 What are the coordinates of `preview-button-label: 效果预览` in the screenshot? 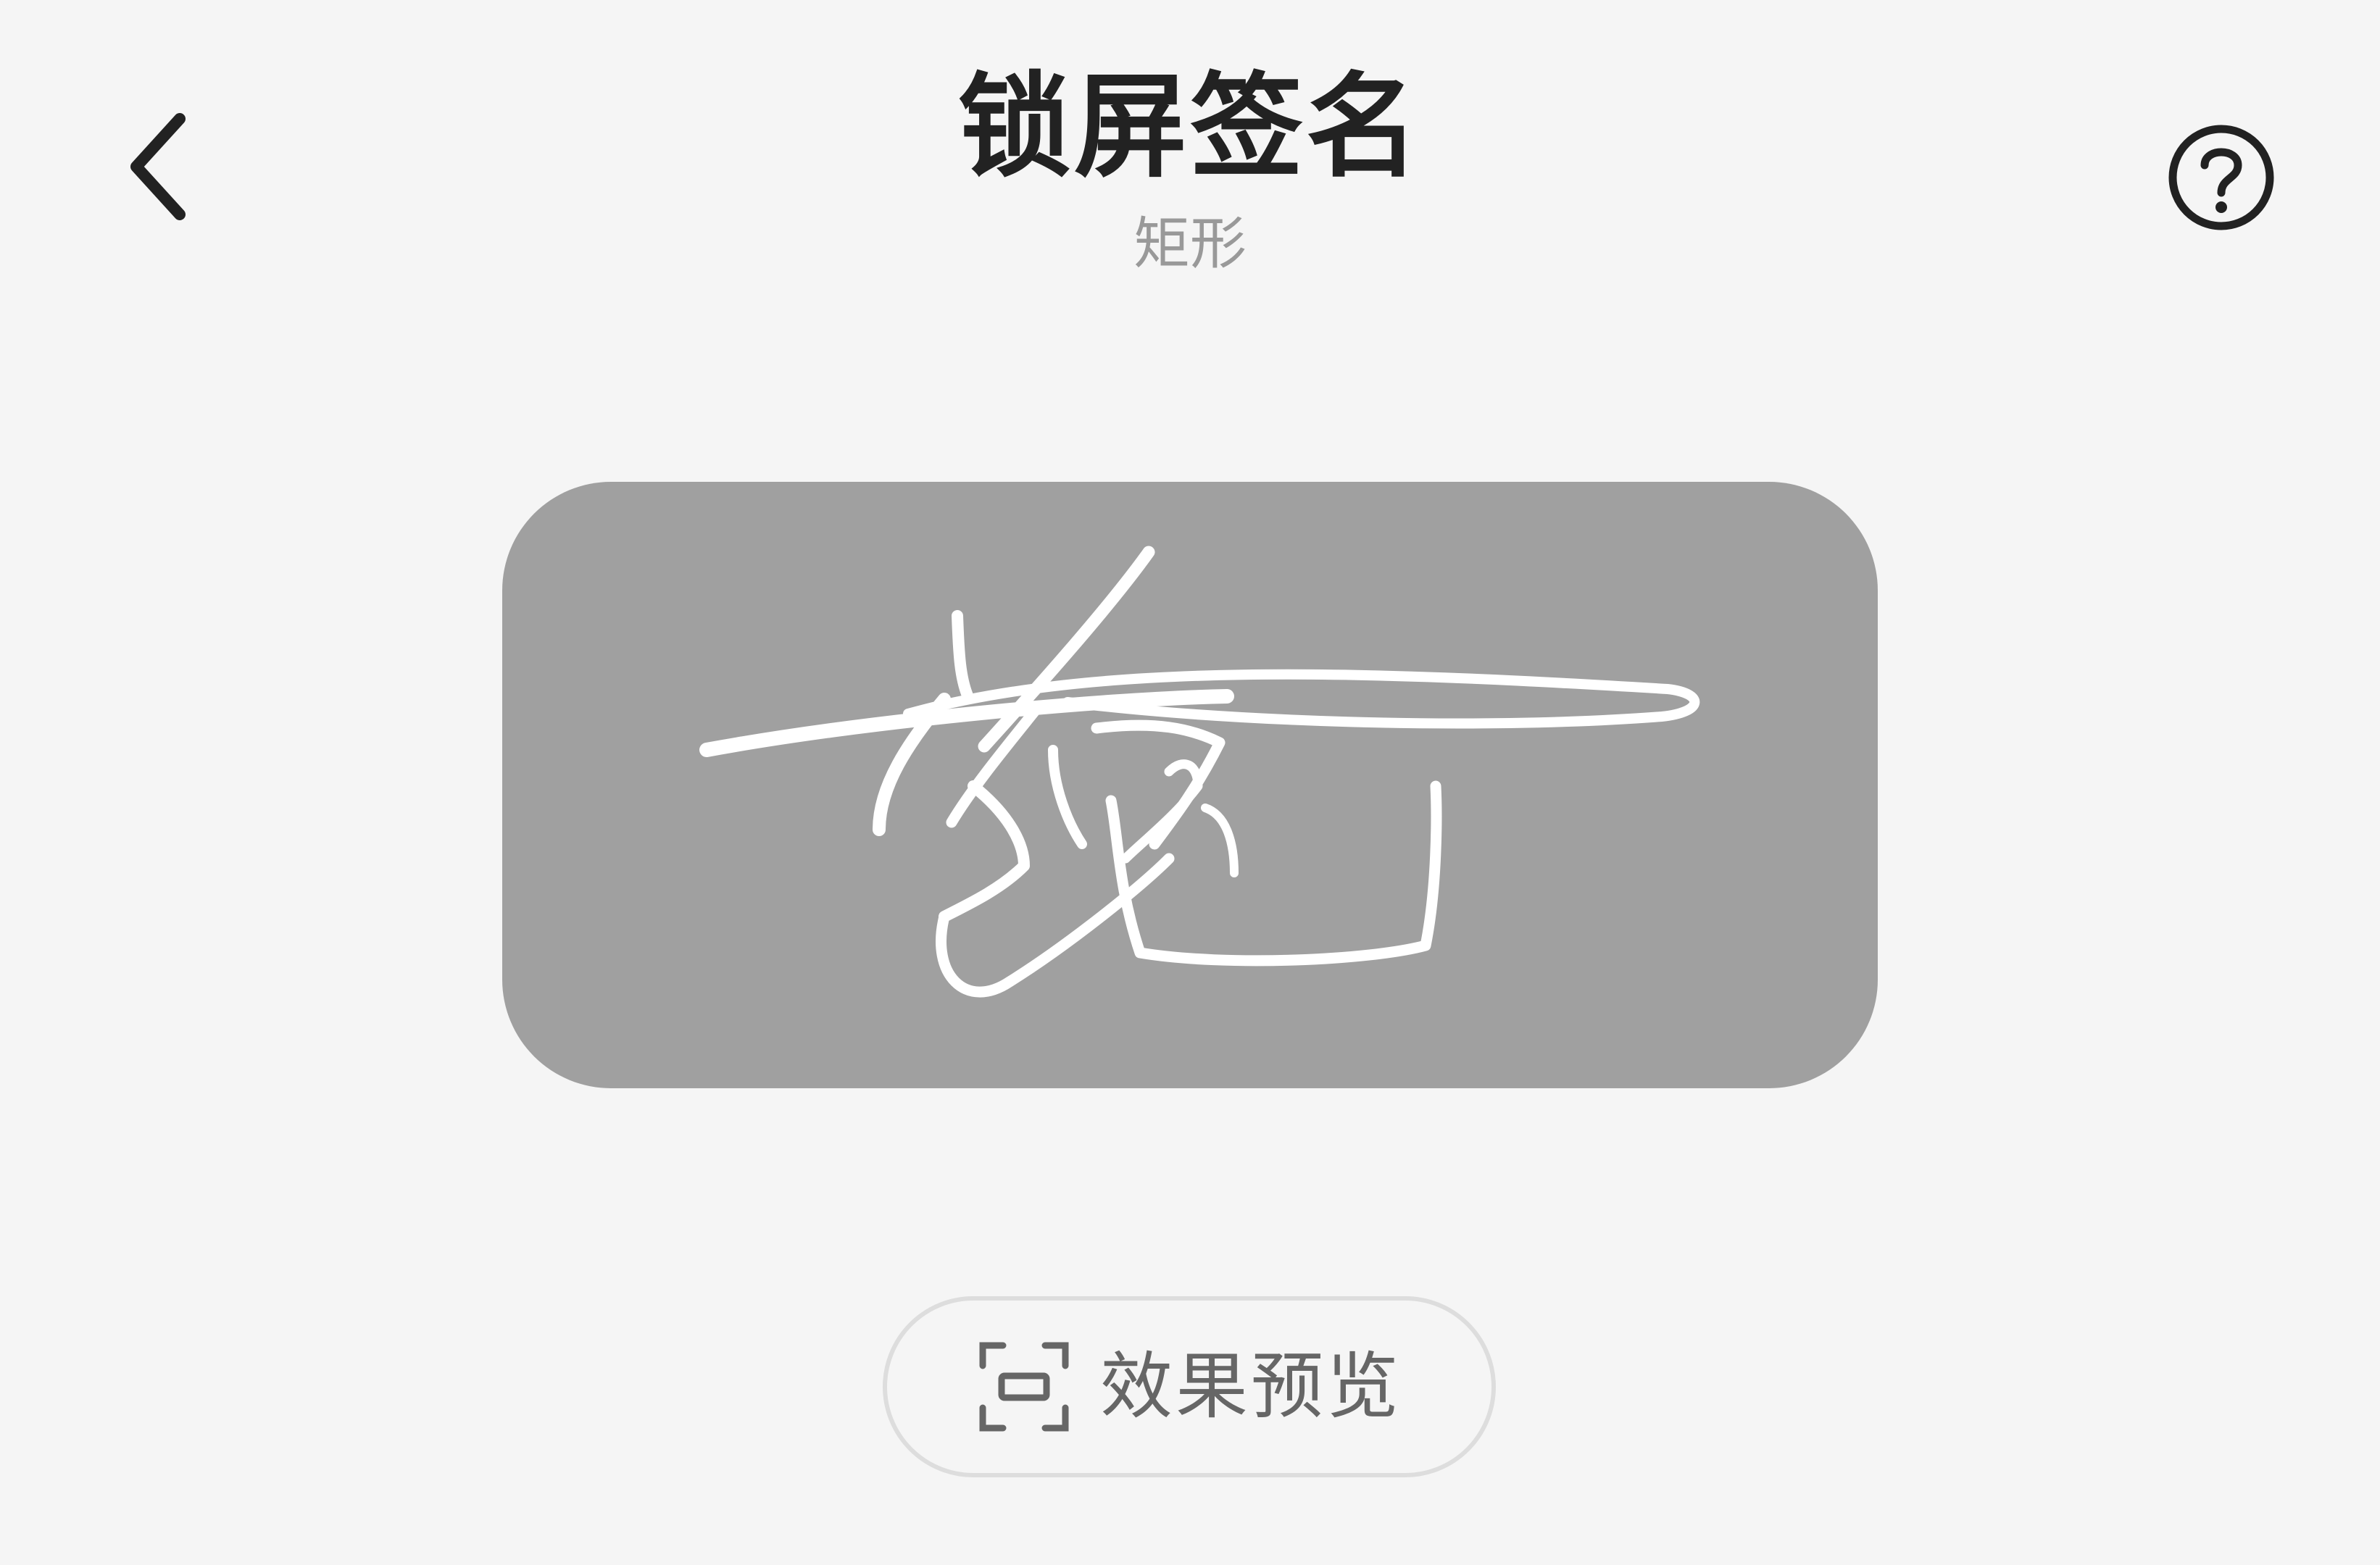 It's located at (1251, 1386).